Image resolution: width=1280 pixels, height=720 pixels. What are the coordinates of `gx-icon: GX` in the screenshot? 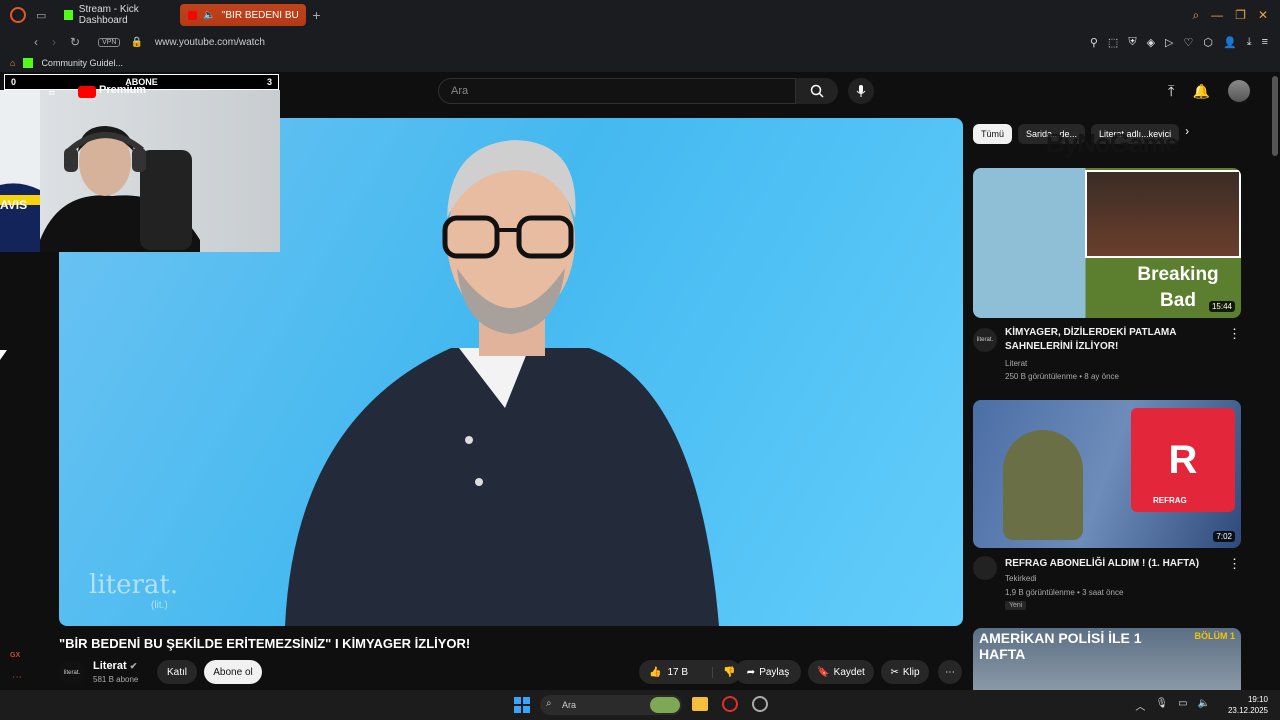 It's located at (15, 655).